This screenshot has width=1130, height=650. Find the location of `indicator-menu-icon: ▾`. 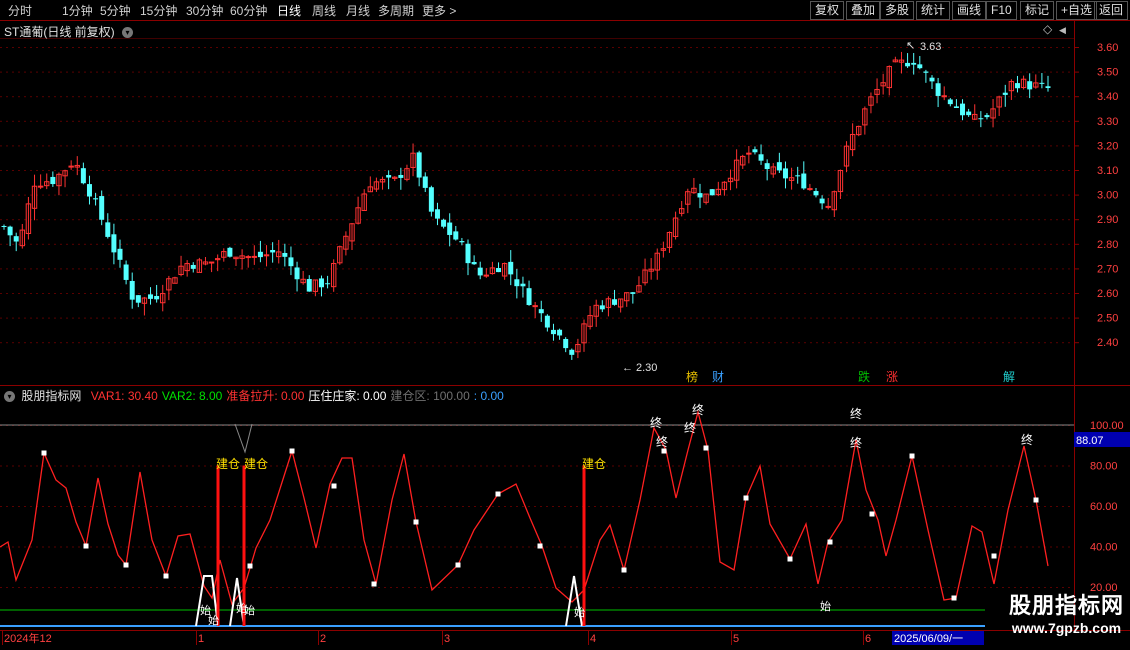

indicator-menu-icon: ▾ is located at coordinates (9, 397).